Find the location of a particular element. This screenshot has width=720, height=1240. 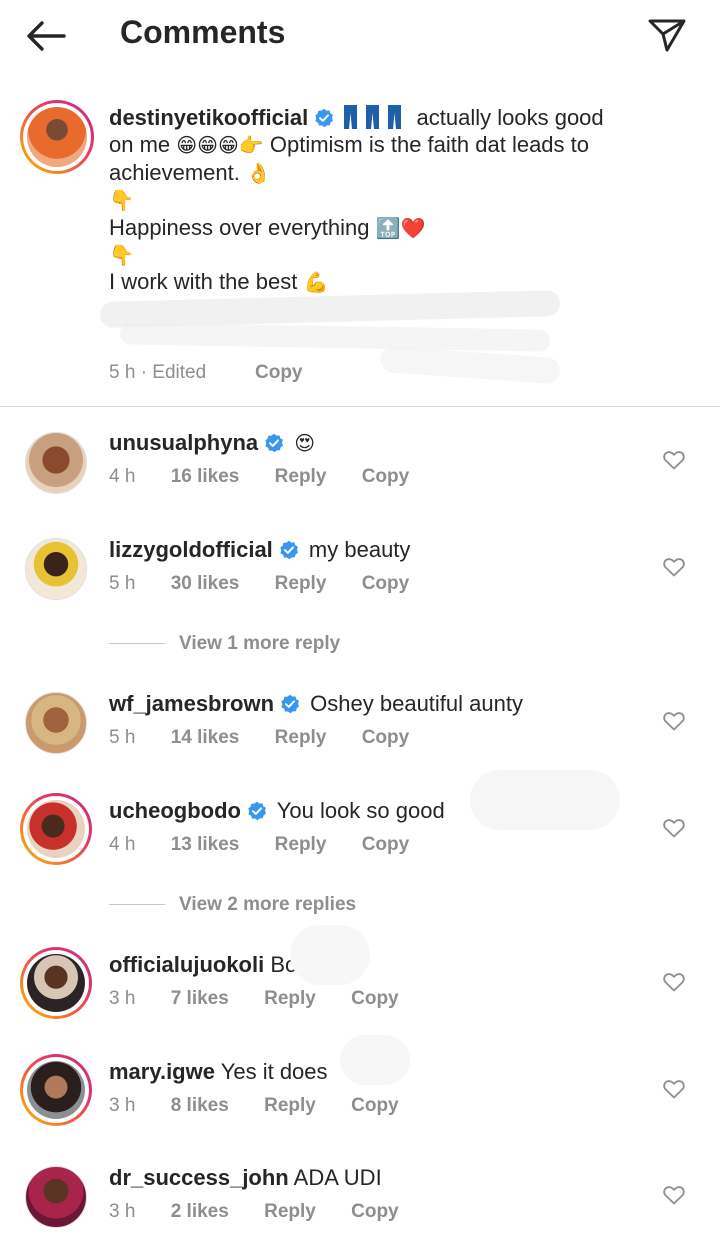

flexed-biceps-emoji: 💪 is located at coordinates (316, 282).